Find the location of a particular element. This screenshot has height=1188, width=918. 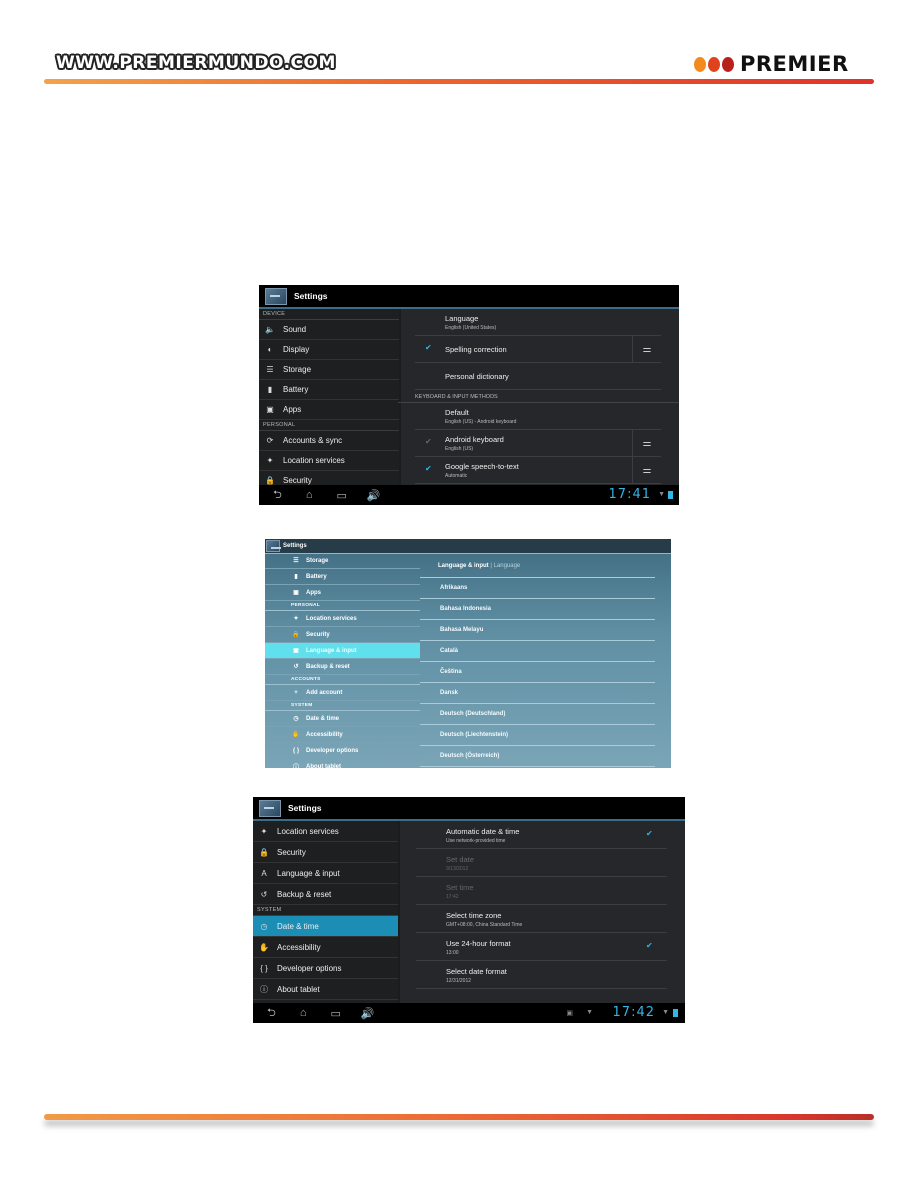

language-option: Deutsch (Liechtenstein) is located at coordinates (537, 735).